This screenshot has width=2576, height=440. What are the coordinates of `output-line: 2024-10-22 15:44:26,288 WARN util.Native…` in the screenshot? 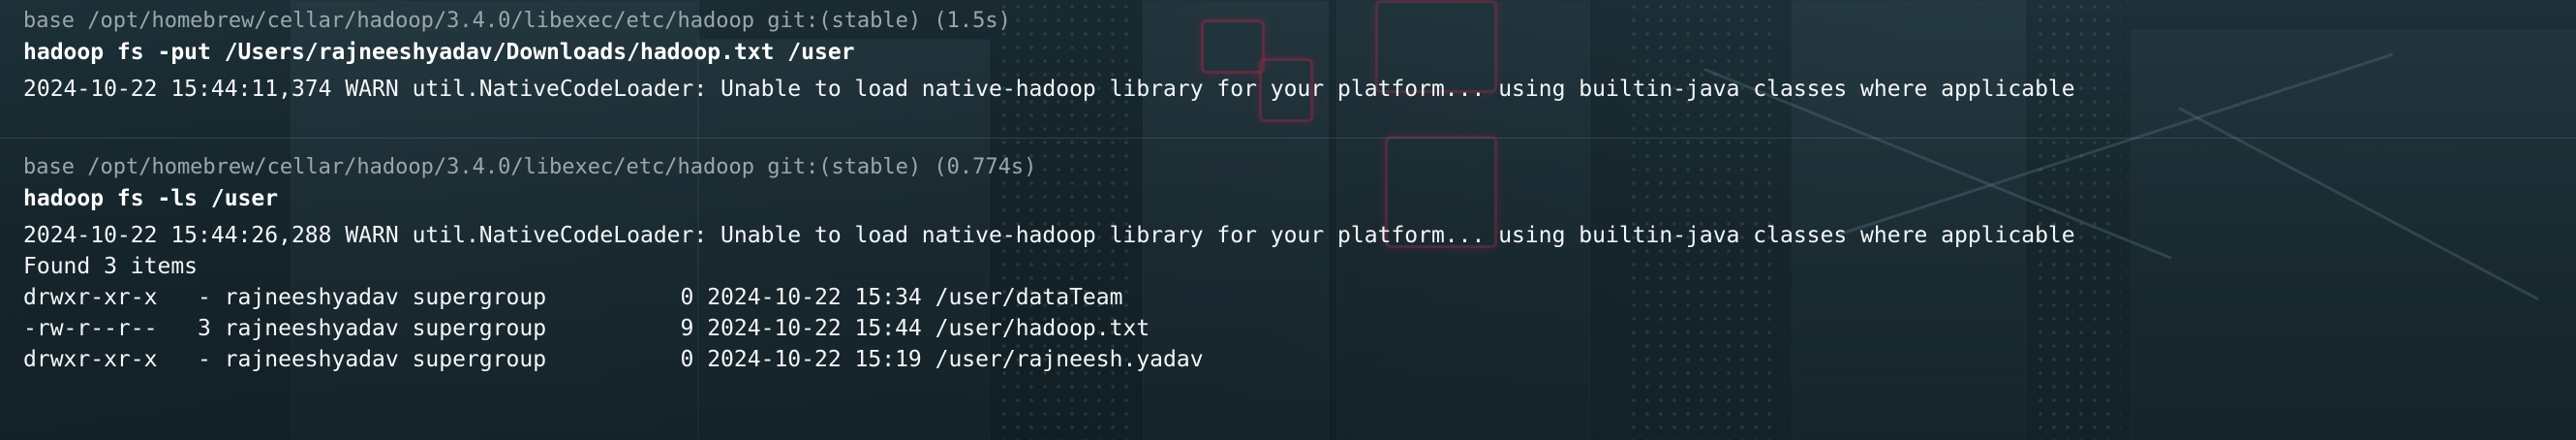 It's located at (1049, 235).